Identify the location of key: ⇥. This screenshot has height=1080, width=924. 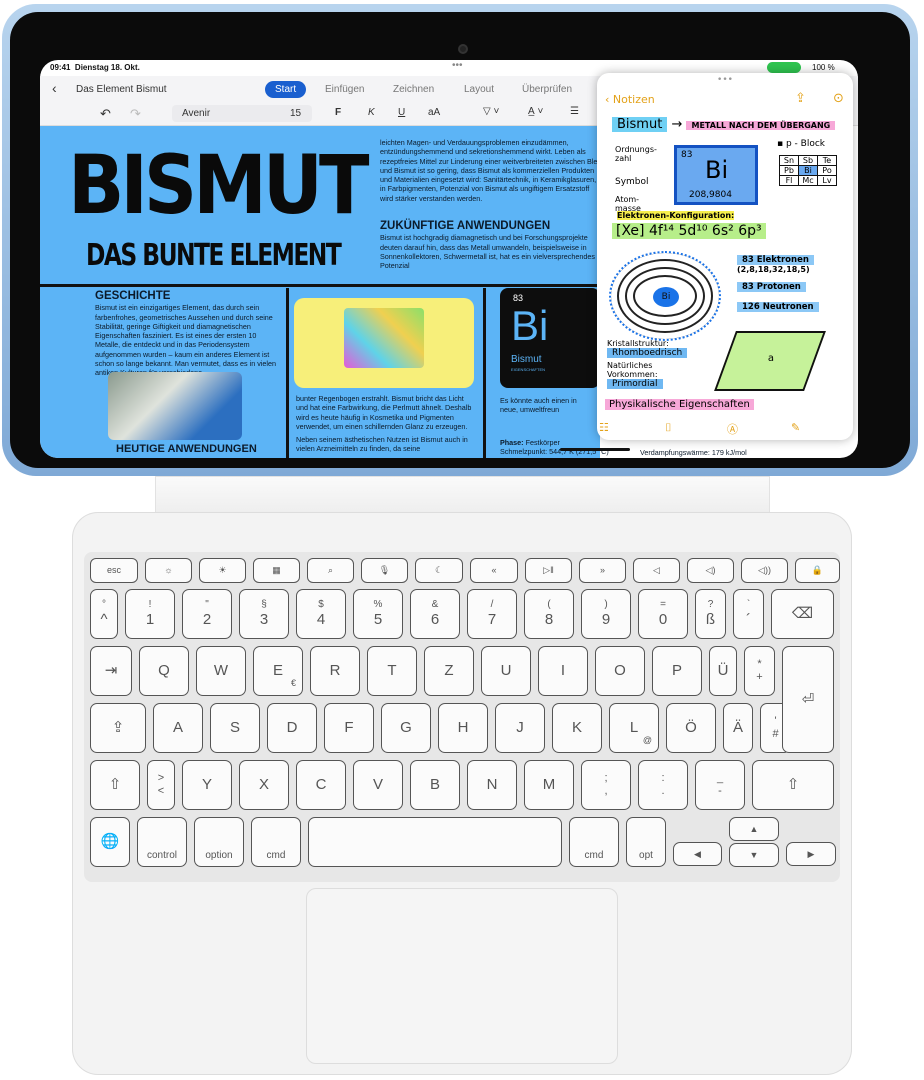
(111, 671).